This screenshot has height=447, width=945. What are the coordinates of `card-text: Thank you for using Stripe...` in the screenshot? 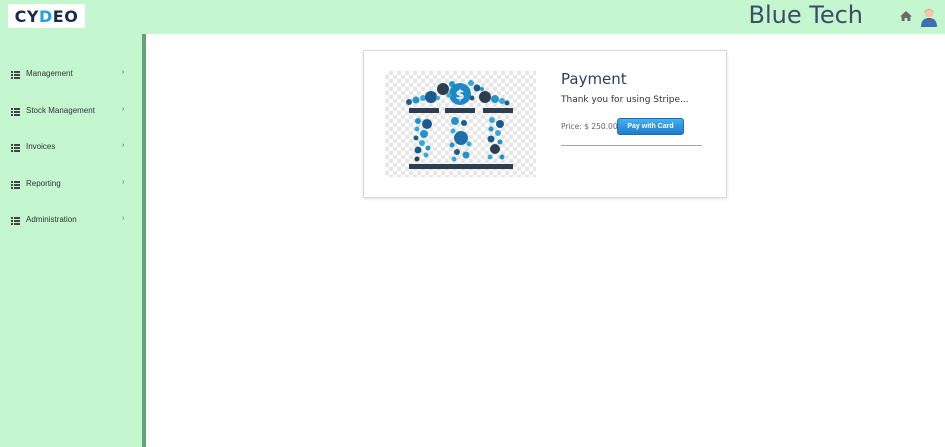 It's located at (625, 100).